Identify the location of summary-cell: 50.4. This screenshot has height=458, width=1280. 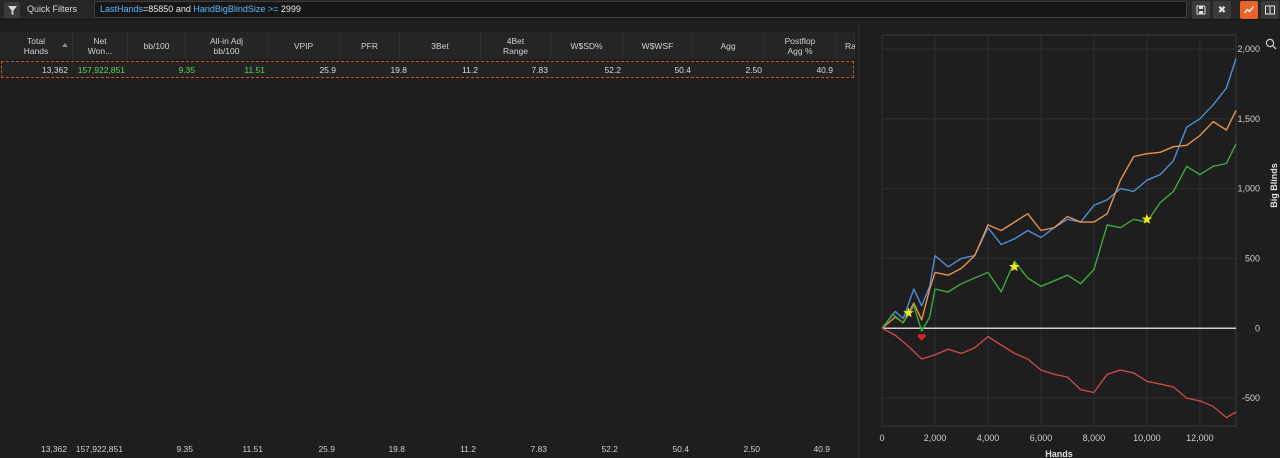
(680, 449).